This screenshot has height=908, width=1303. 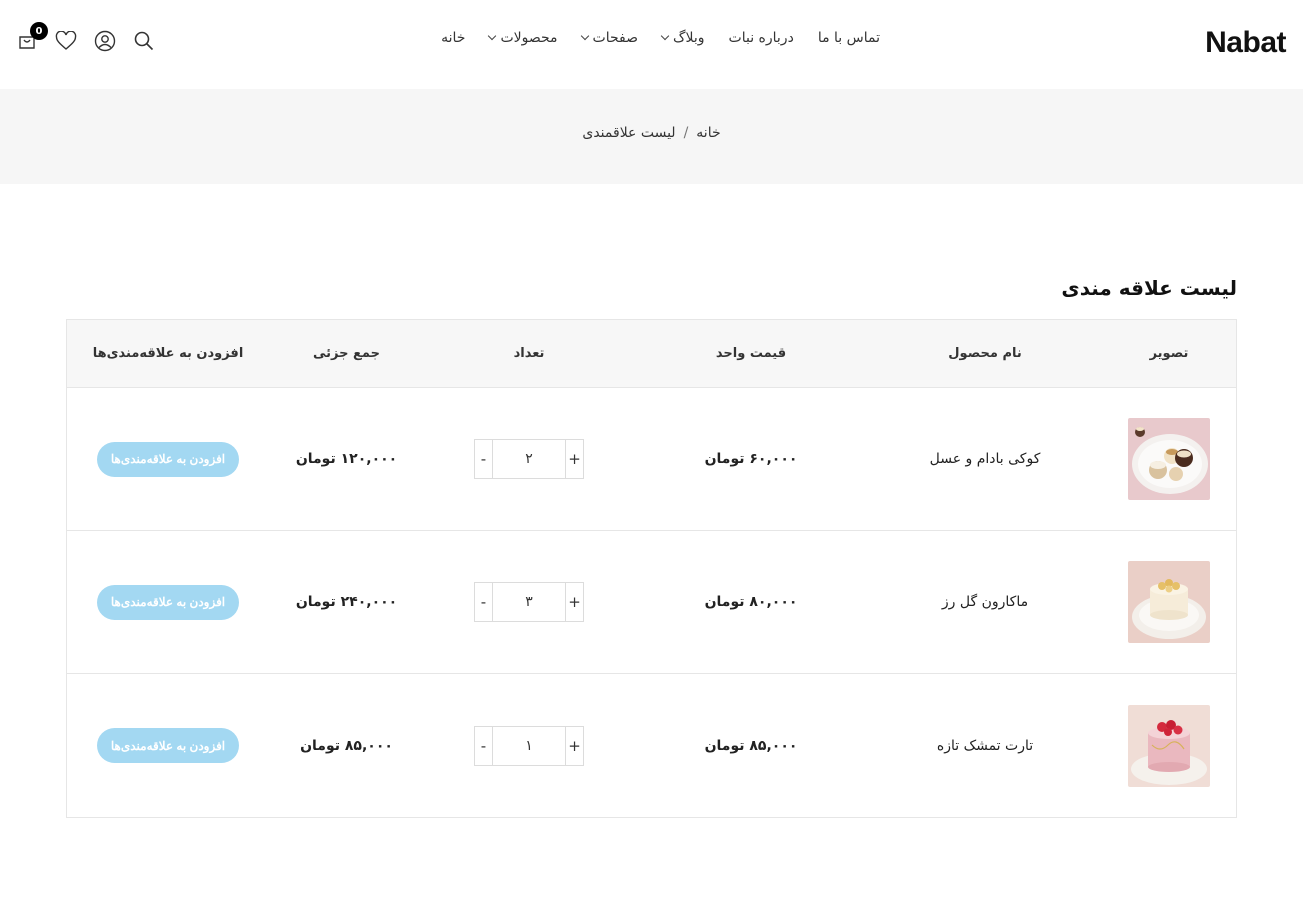 I want to click on page-title: لیست علاقه مندی, so click(x=1149, y=288).